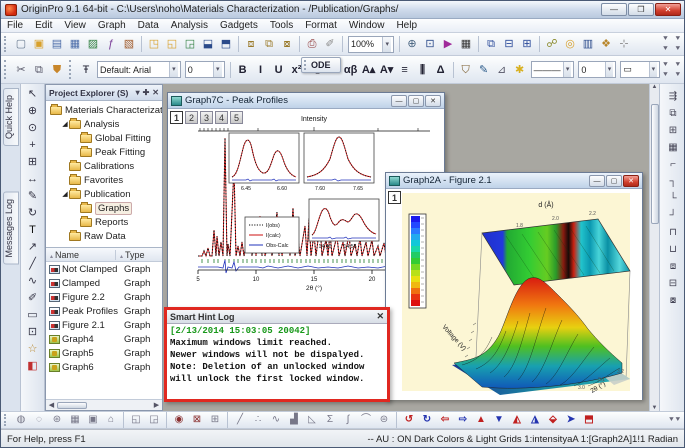  What do you see at coordinates (287, 44) in the screenshot?
I see `import-multiple-ascii-icon: ⧇` at bounding box center [287, 44].